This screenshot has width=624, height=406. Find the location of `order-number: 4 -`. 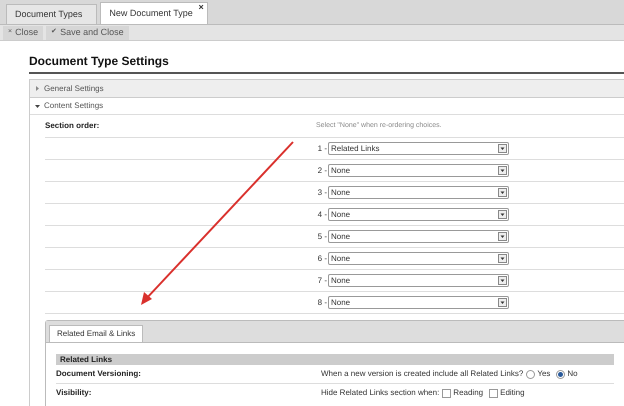

order-number: 4 - is located at coordinates (321, 214).